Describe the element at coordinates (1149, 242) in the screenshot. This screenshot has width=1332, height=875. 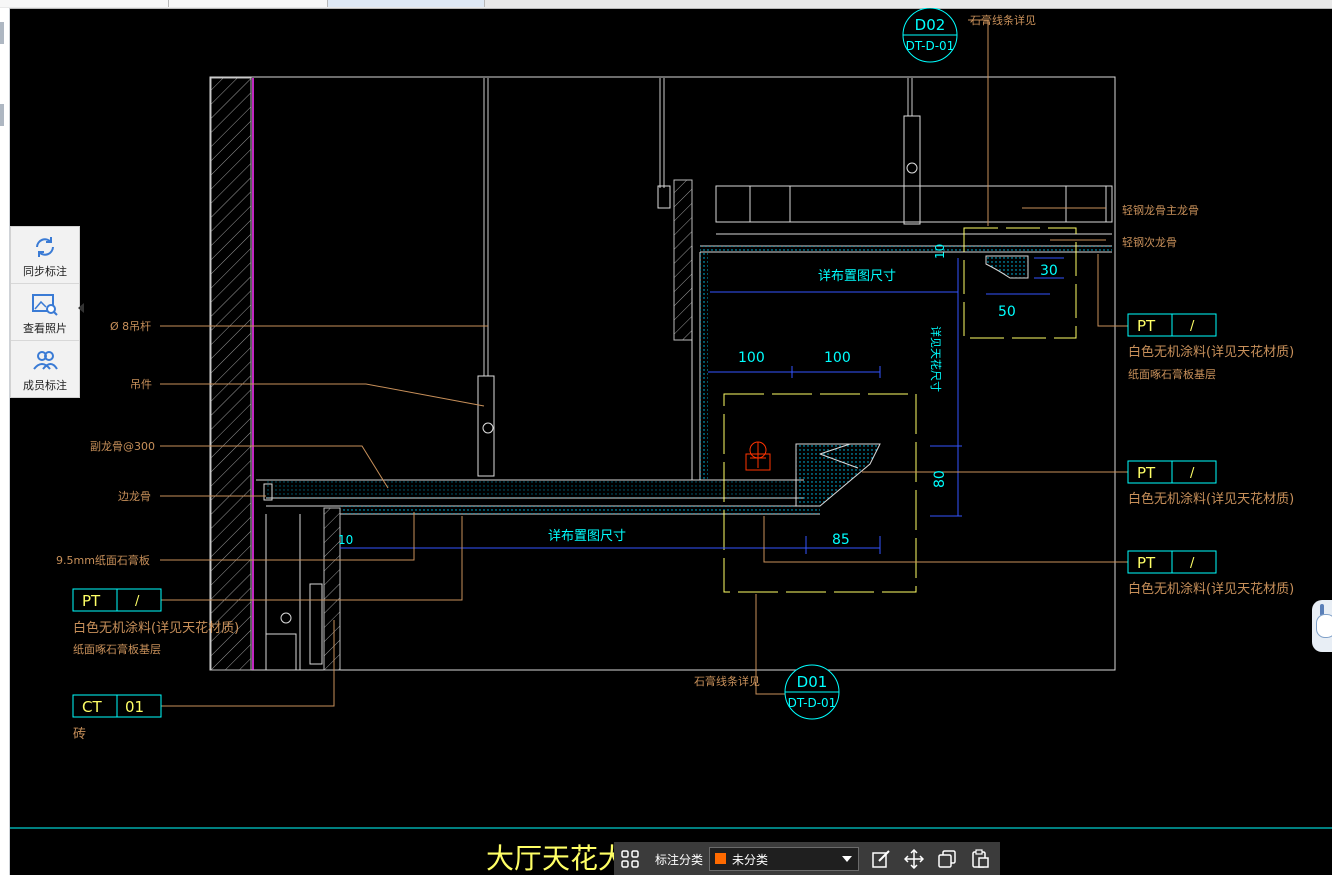
I see `leader-secondary-keel: 轻钢次龙骨` at that location.